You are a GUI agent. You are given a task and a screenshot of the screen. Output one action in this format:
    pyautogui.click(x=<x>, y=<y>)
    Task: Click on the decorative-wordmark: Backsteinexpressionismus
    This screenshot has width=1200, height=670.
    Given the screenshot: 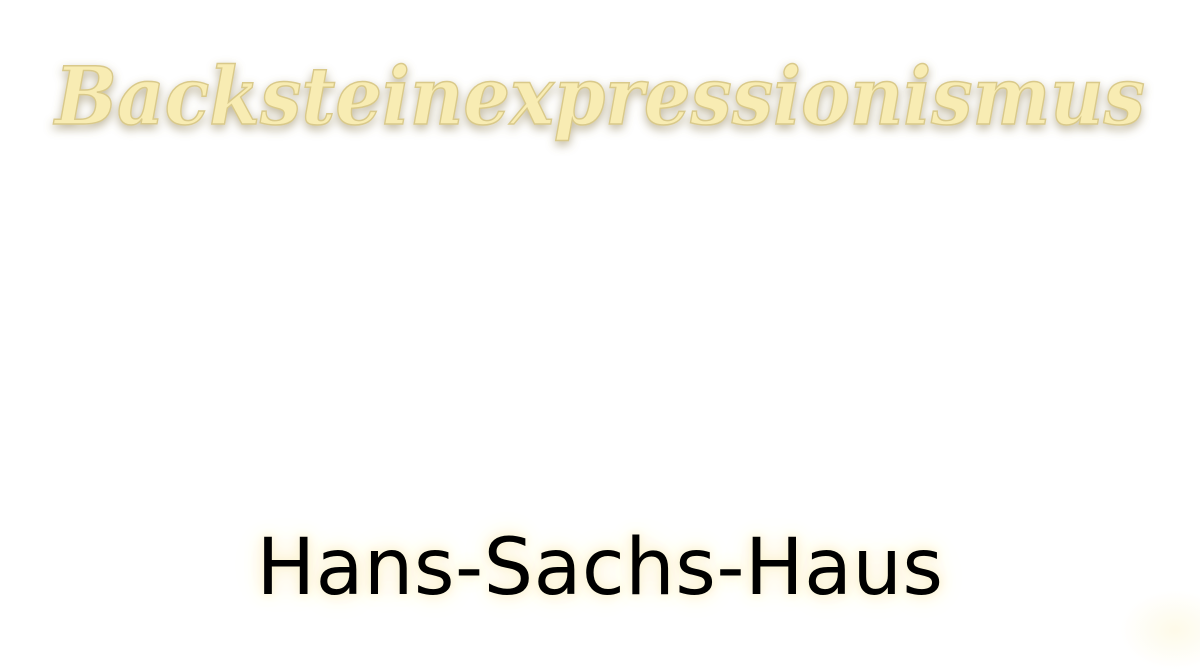 What is the action you would take?
    pyautogui.click(x=598, y=96)
    